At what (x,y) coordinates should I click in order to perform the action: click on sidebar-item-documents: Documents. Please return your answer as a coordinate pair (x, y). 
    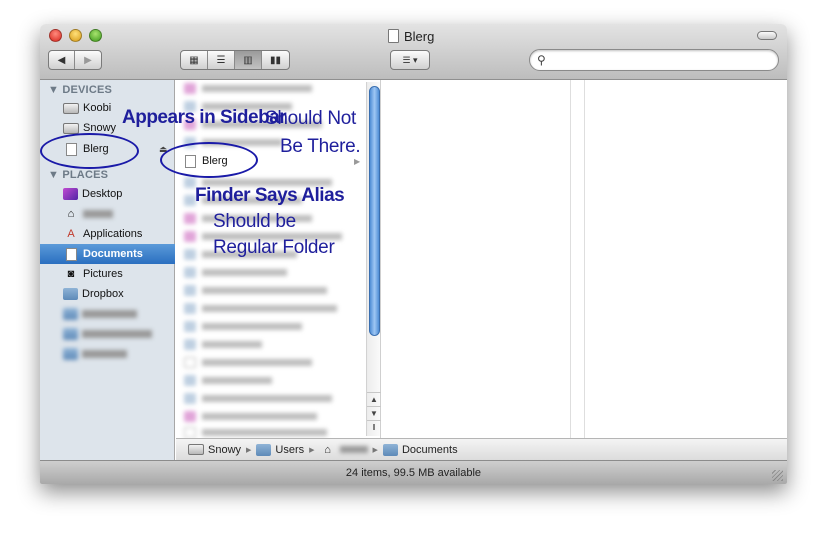
    Looking at the image, I should click on (107, 254).